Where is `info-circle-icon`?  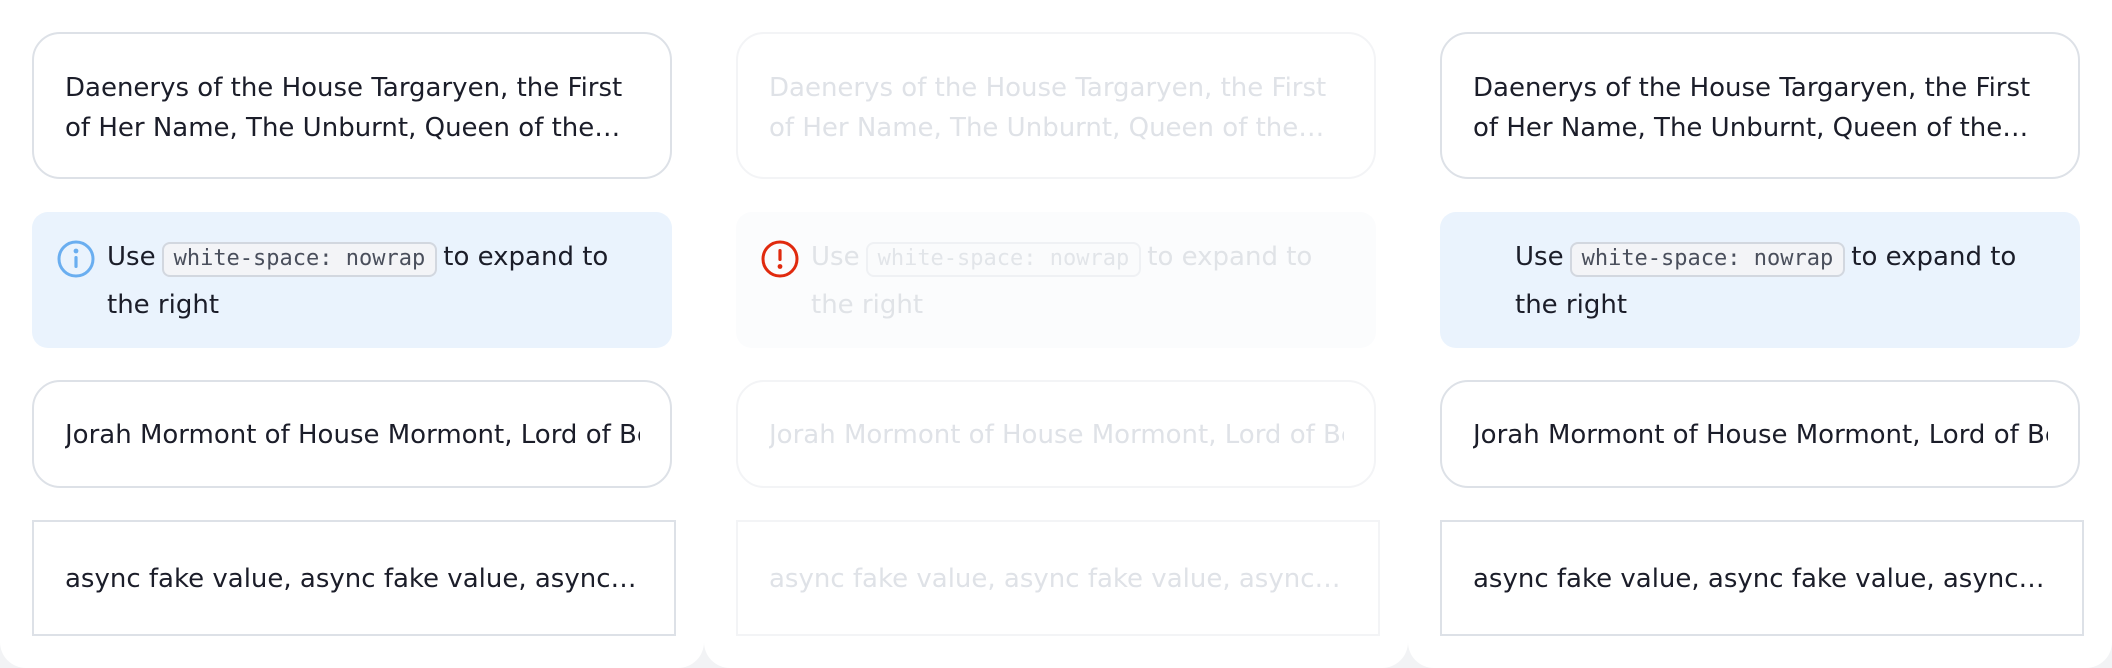
info-circle-icon is located at coordinates (76, 259).